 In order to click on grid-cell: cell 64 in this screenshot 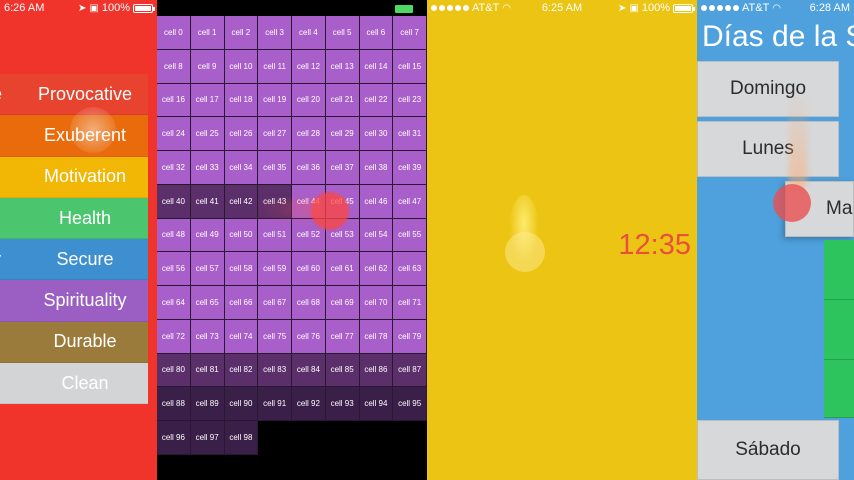, I will do `click(174, 303)`.